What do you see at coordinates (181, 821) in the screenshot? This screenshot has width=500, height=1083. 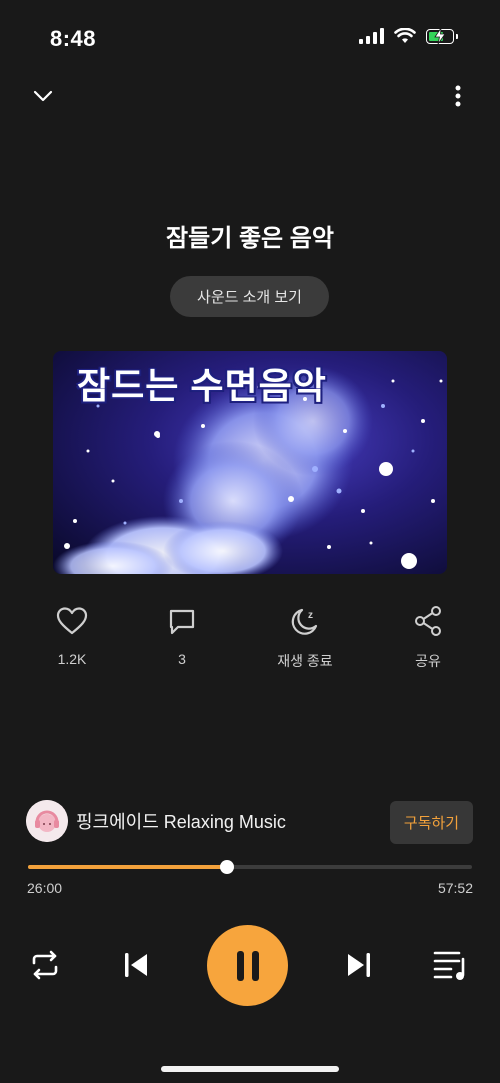 I see `channel-name: 핑크에이드 Relaxing Music` at bounding box center [181, 821].